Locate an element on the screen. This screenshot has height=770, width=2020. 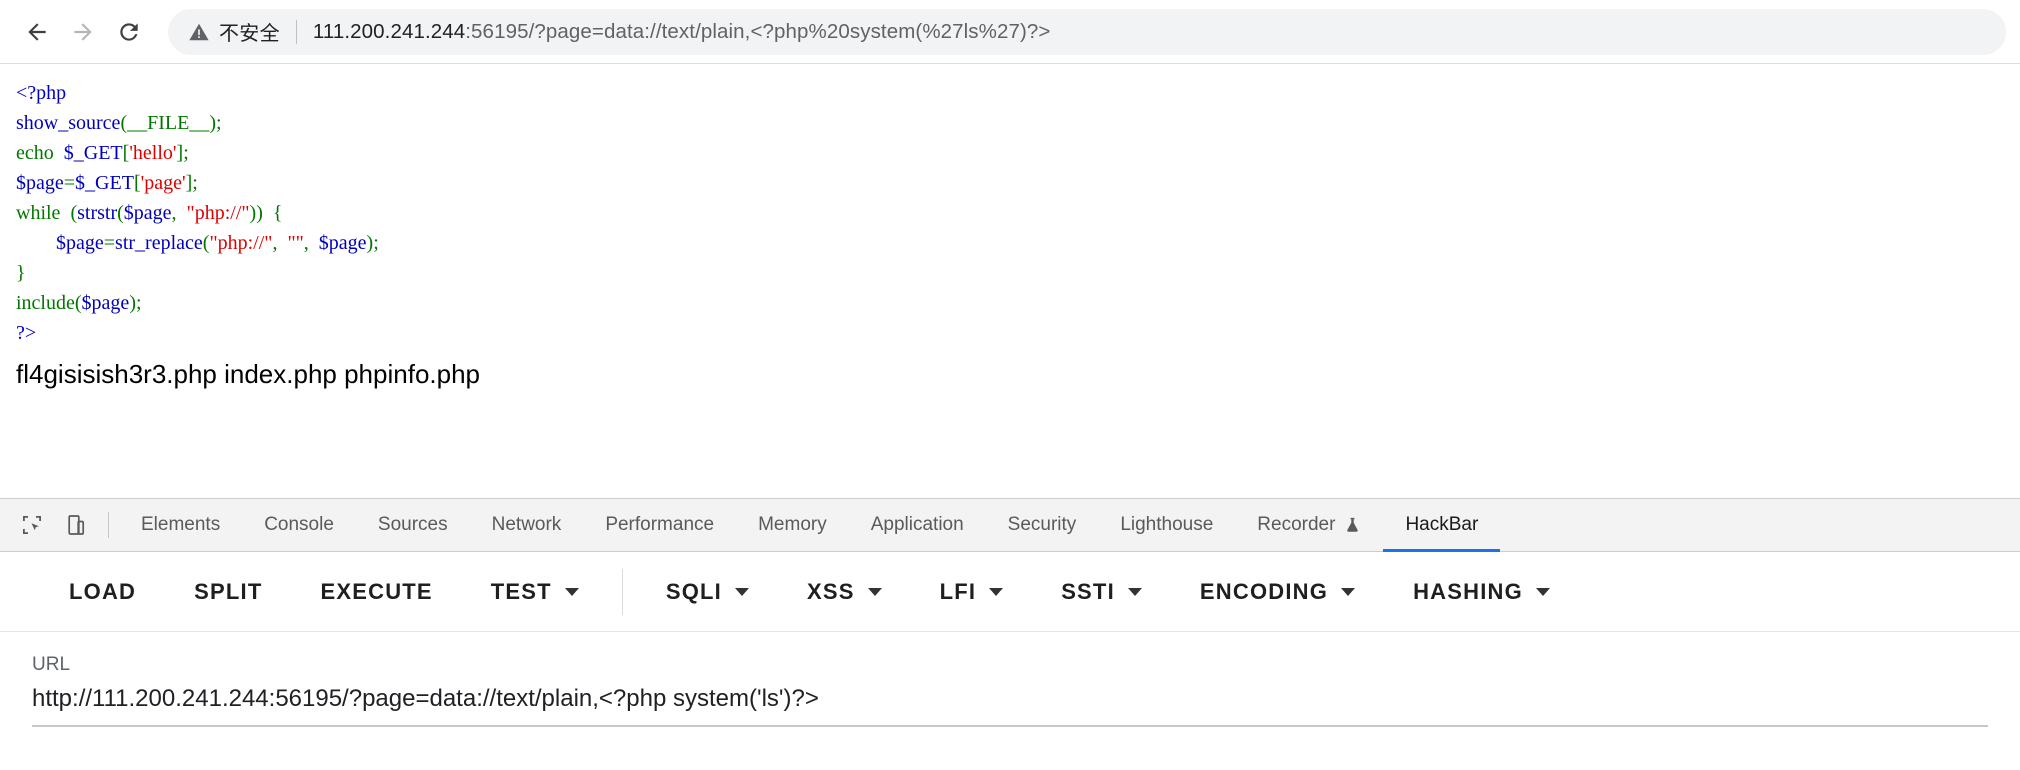
code-line: $page=$_GET['page']; is located at coordinates (1010, 183).